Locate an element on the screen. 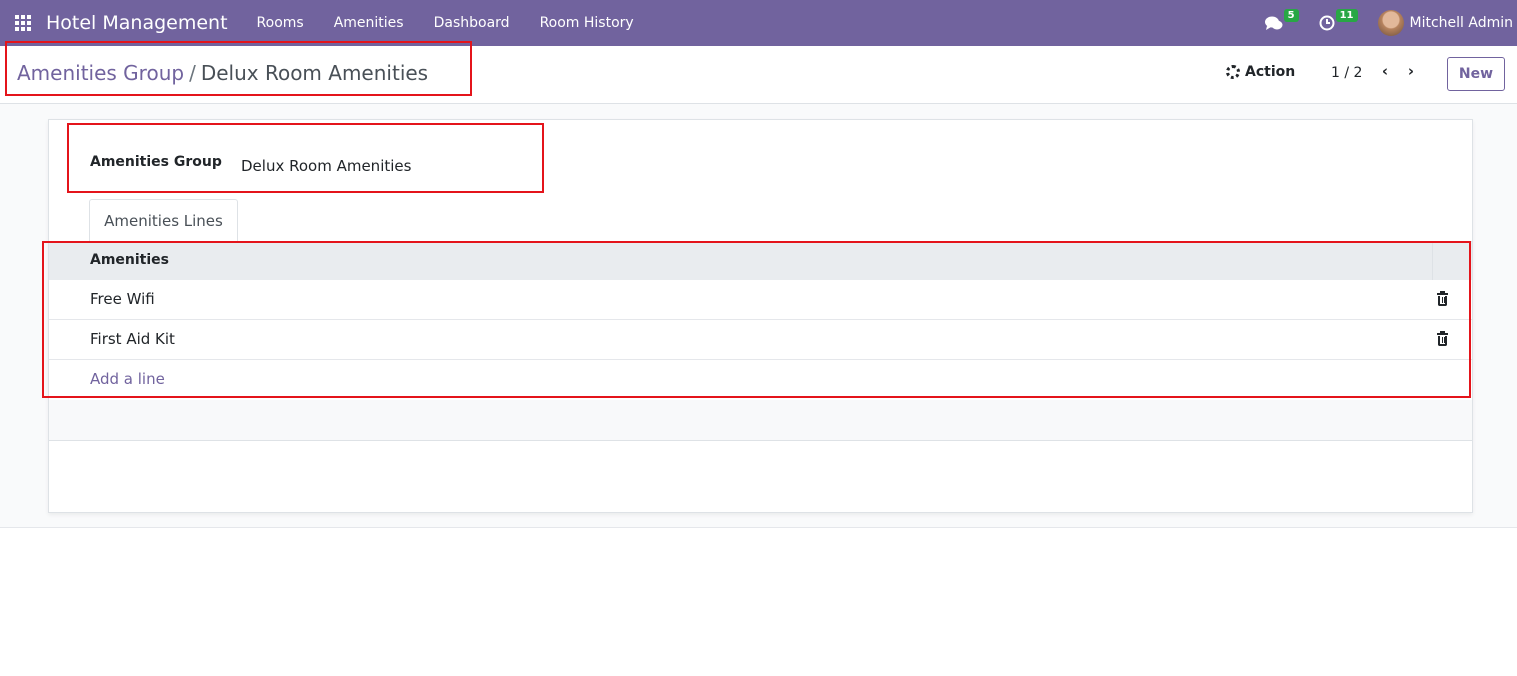  gear-icon is located at coordinates (1233, 72).